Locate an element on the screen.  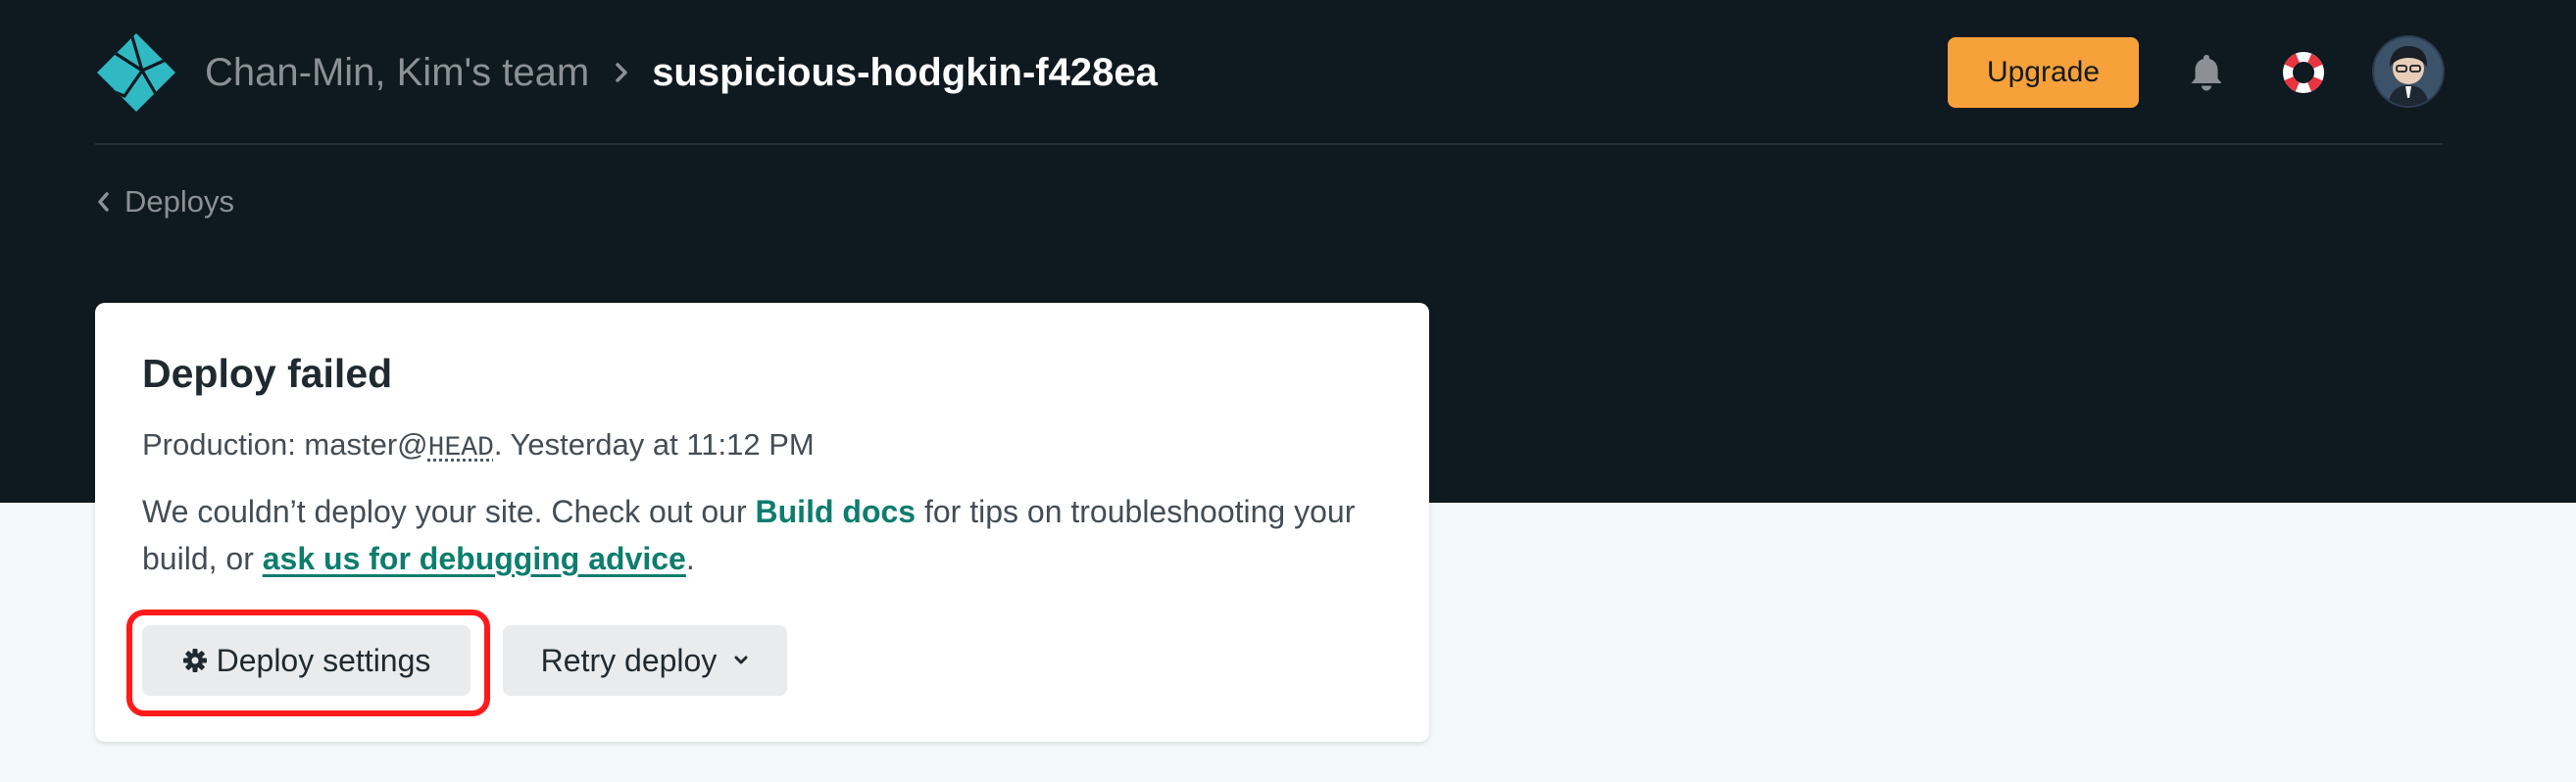
chevron-down-icon is located at coordinates (741, 660).